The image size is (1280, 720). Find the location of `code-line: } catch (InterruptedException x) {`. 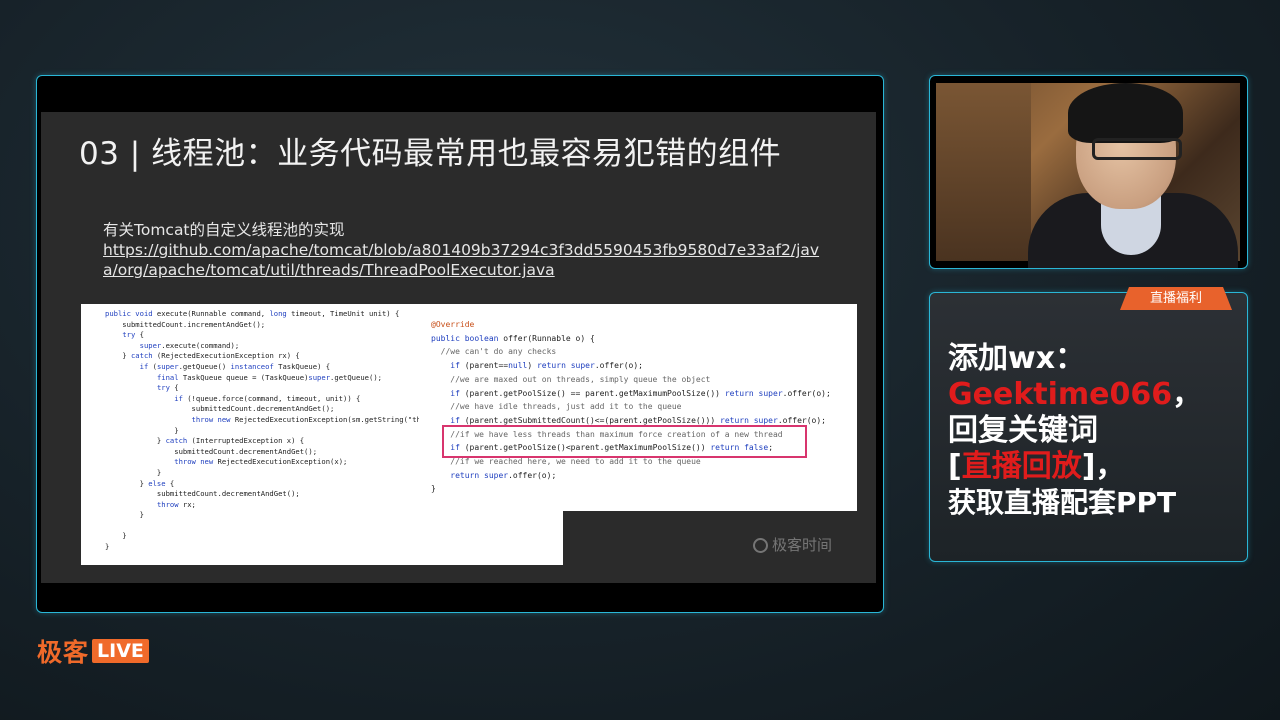

code-line: } catch (InterruptedException x) { is located at coordinates (205, 441).